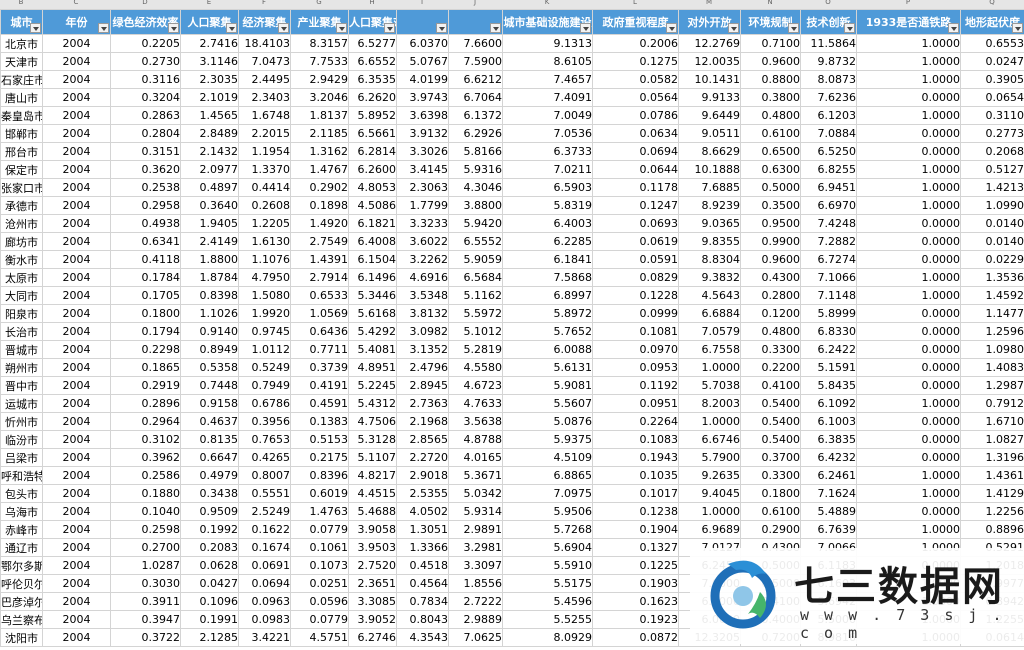 This screenshot has width=1024, height=650. Describe the element at coordinates (547, 601) in the screenshot. I see `table-cell: 5.4596` at that location.